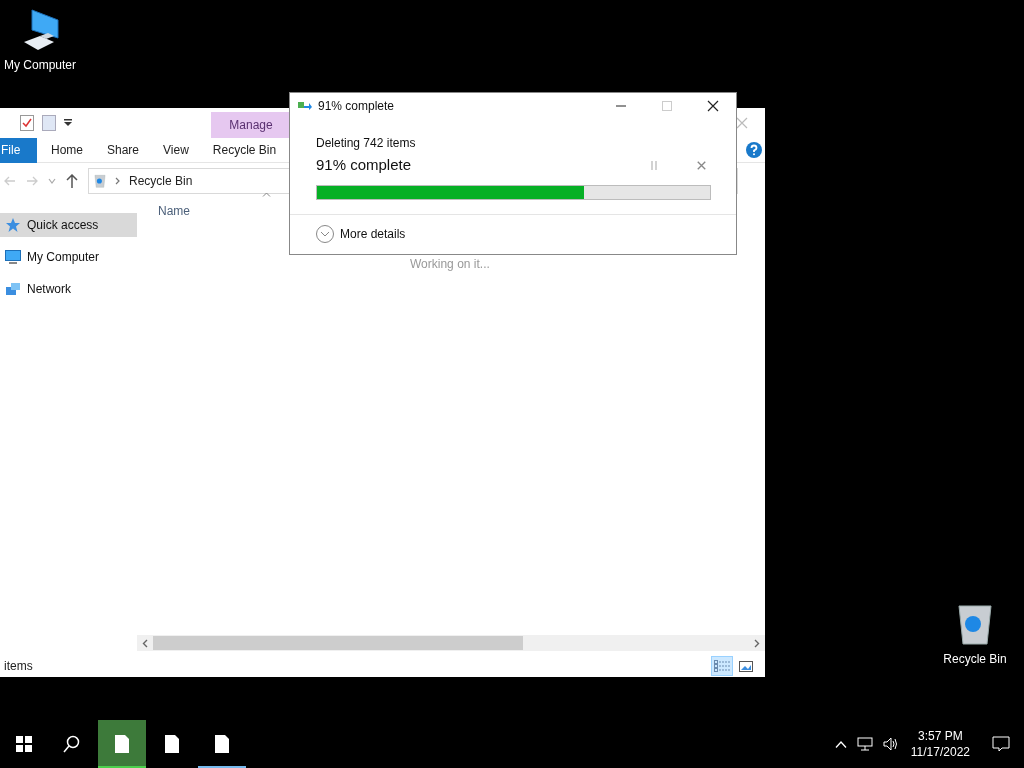 The image size is (1024, 768). What do you see at coordinates (13, 225) in the screenshot?
I see `star-icon` at bounding box center [13, 225].